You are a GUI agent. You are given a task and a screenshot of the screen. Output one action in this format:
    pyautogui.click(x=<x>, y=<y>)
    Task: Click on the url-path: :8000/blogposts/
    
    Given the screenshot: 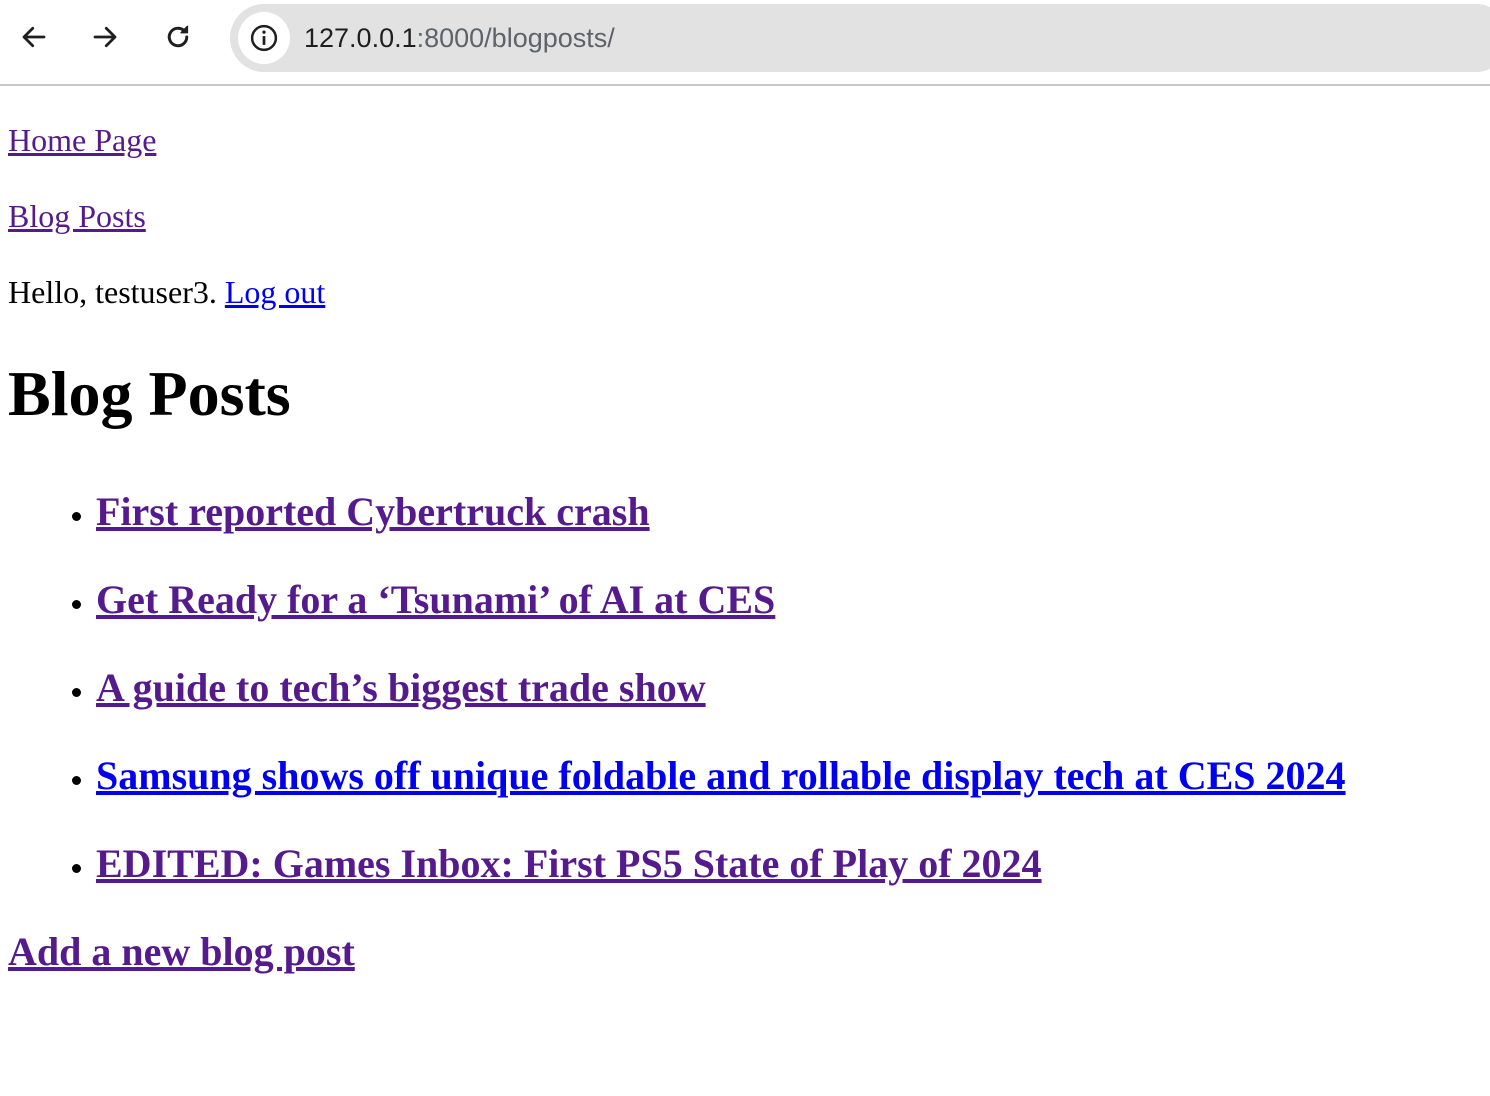 What is the action you would take?
    pyautogui.click(x=515, y=38)
    